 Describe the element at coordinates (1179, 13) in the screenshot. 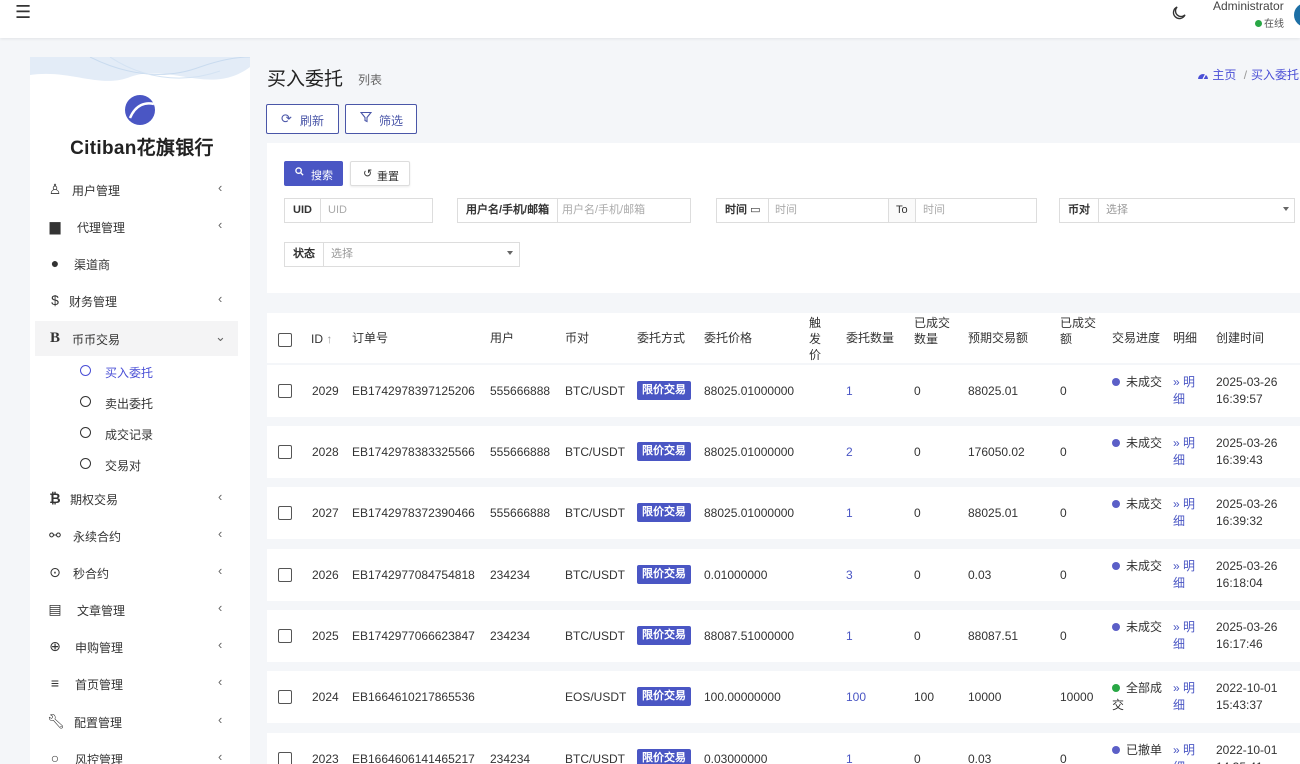

I see `dark-mode-moon-icon` at that location.